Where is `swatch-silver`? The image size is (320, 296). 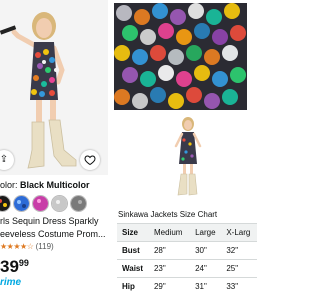 swatch-silver is located at coordinates (59, 203).